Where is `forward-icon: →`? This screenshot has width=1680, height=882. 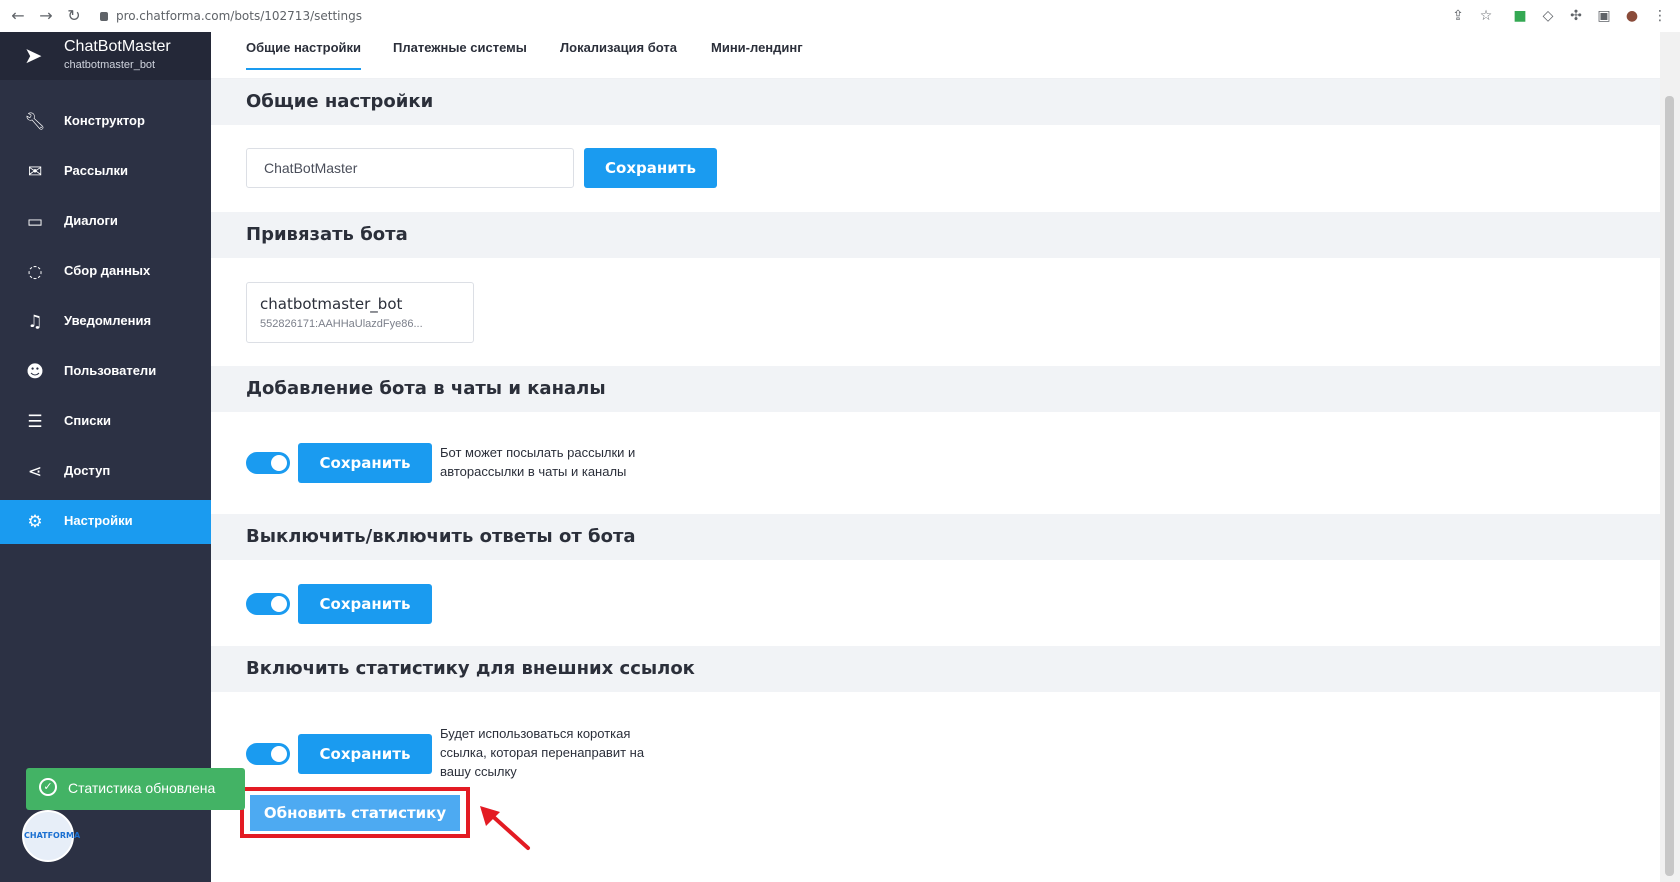 forward-icon: → is located at coordinates (46, 16).